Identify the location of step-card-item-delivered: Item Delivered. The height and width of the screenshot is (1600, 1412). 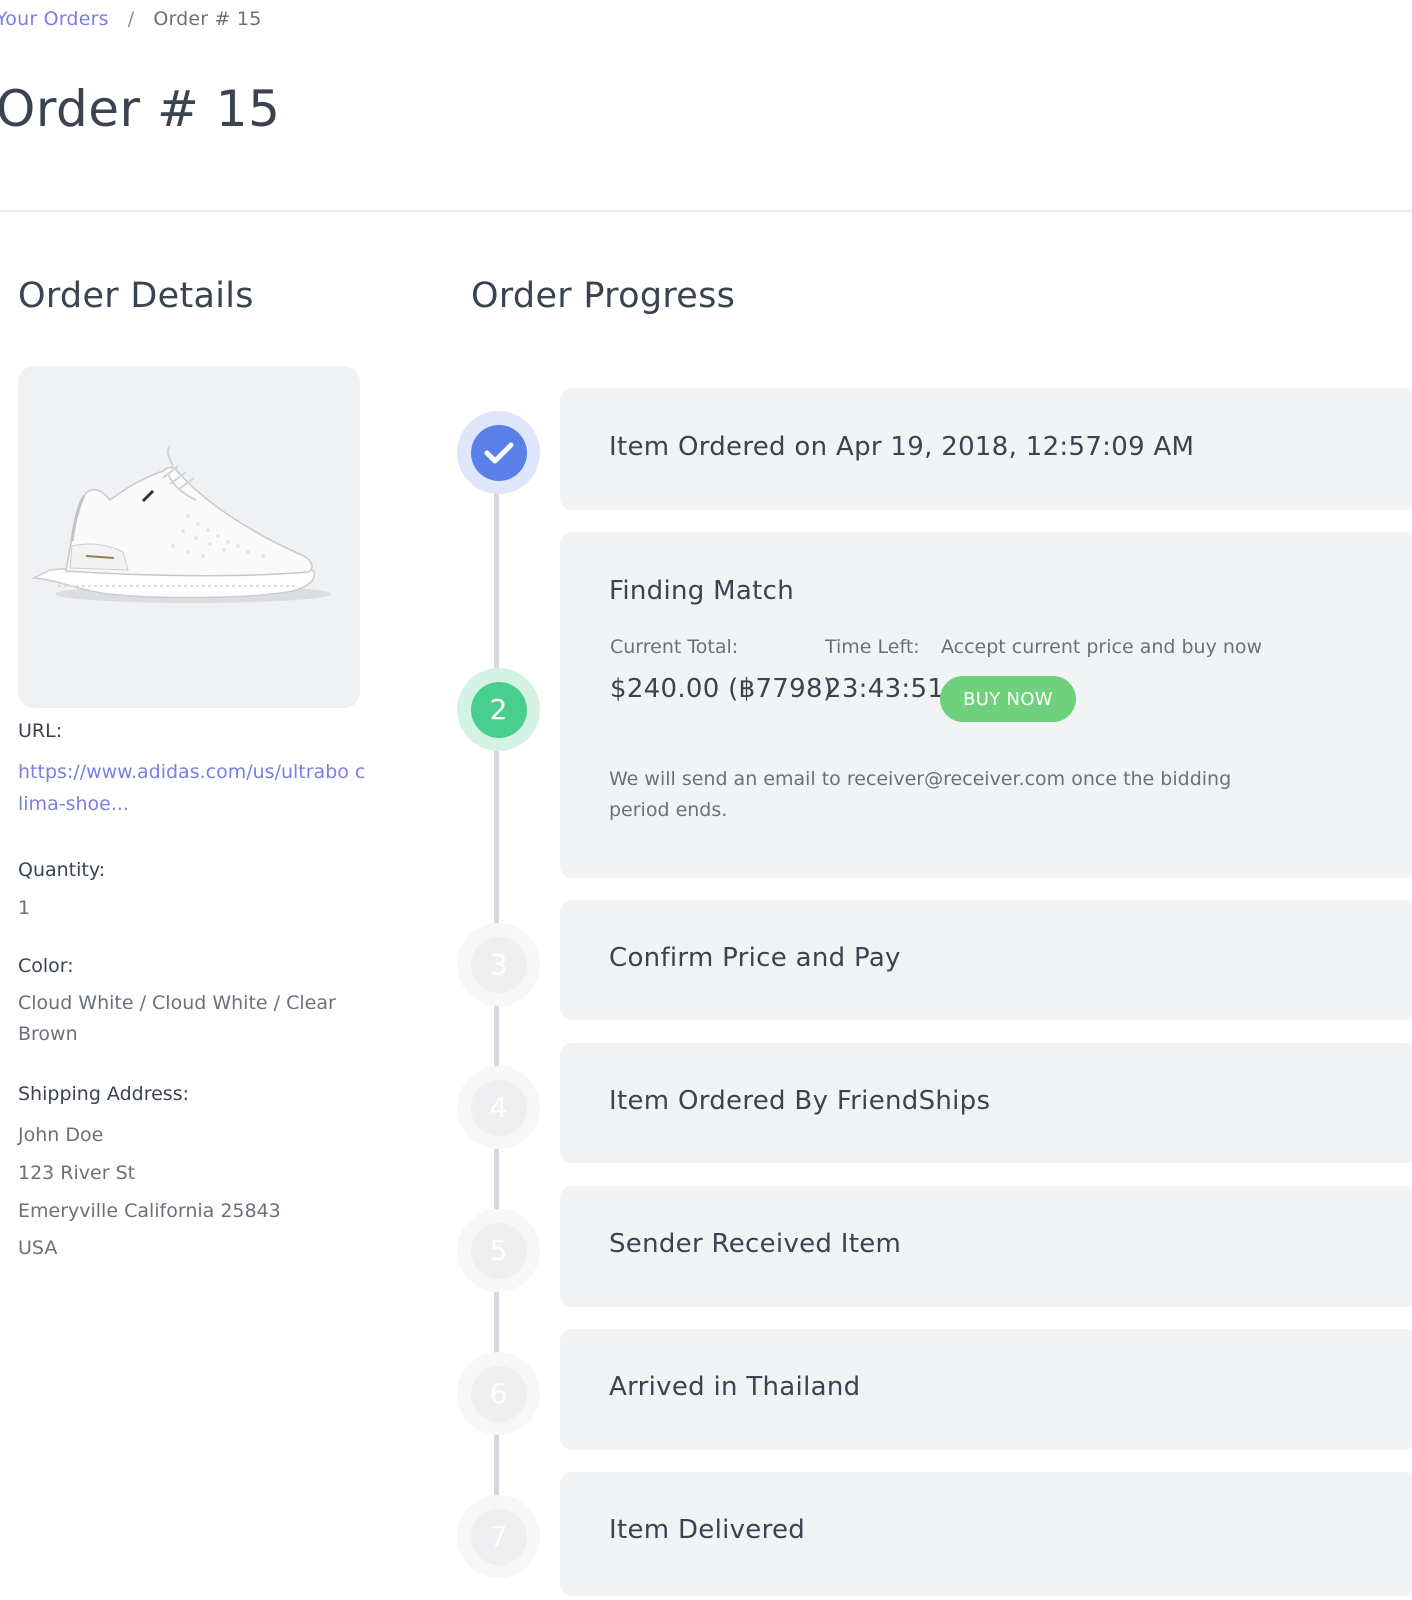
(986, 1534).